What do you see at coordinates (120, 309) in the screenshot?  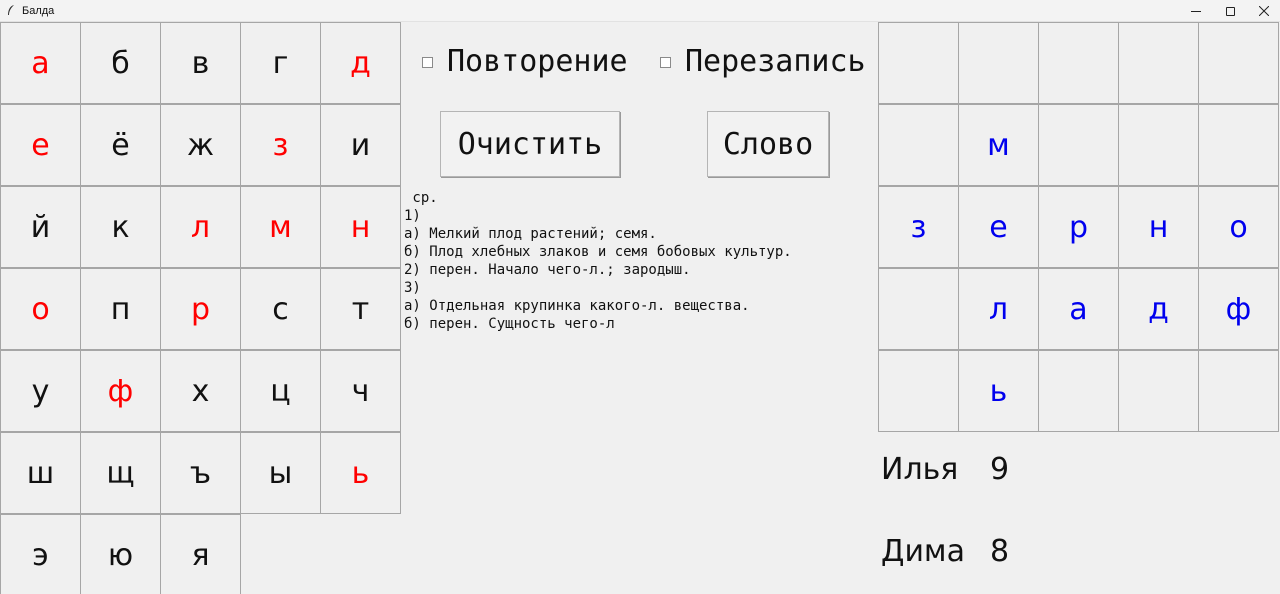 I see `letter-key: п` at bounding box center [120, 309].